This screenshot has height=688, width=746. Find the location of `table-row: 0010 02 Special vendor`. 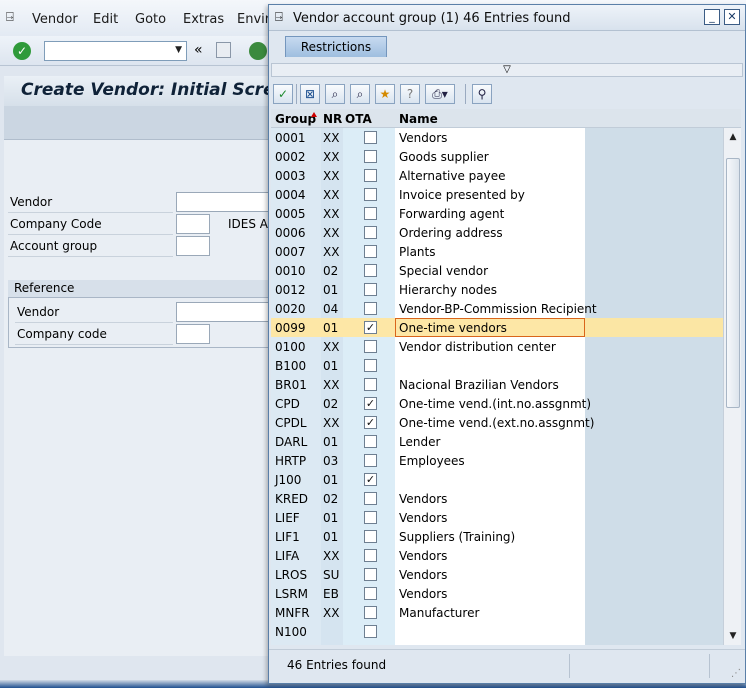

table-row: 0010 02 Special vendor is located at coordinates (497, 270).